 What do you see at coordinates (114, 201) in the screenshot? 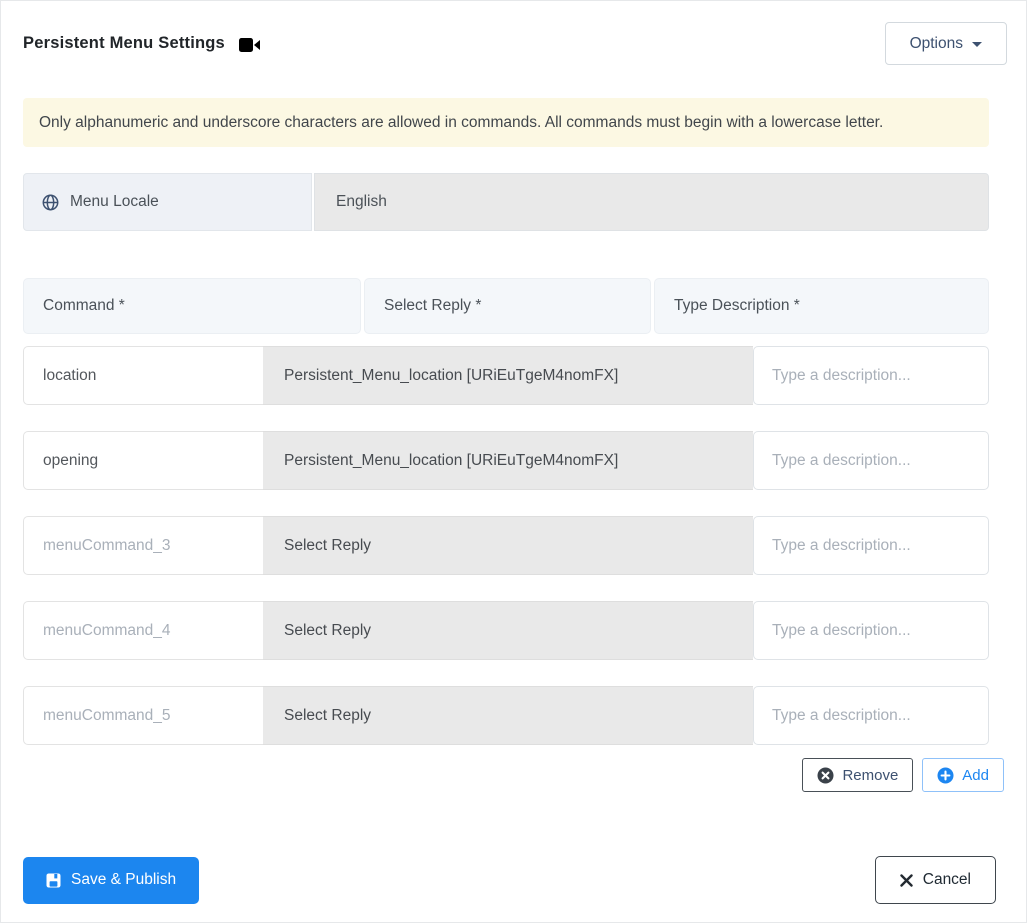
I see `menu-locale-label-text: Menu Locale` at bounding box center [114, 201].